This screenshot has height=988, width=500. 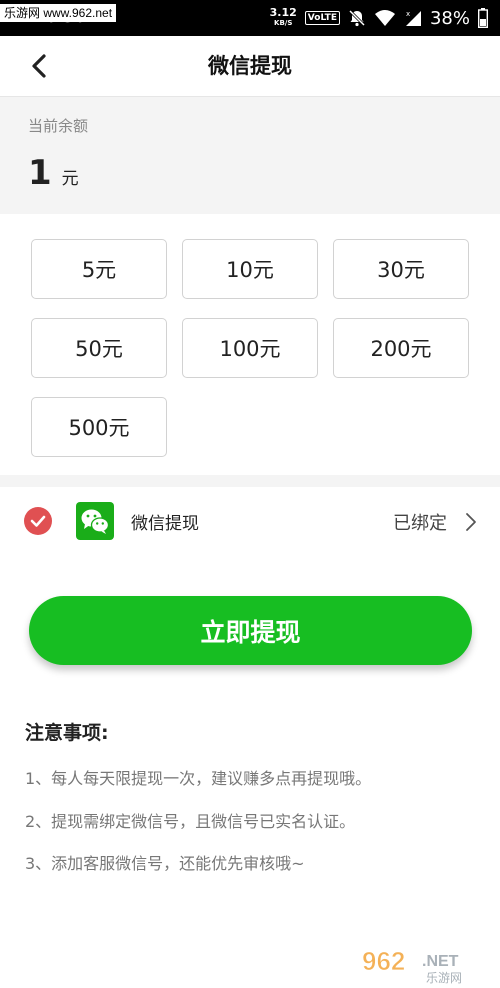 I want to click on wifi-icon, so click(x=385, y=18).